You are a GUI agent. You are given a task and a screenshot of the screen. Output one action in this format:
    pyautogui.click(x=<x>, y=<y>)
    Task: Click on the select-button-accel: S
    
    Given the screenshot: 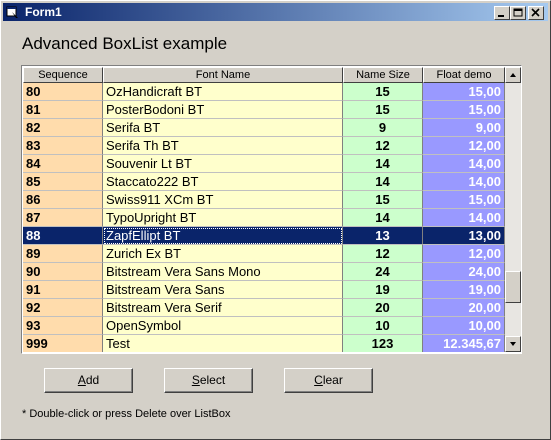 What is the action you would take?
    pyautogui.click(x=195, y=380)
    